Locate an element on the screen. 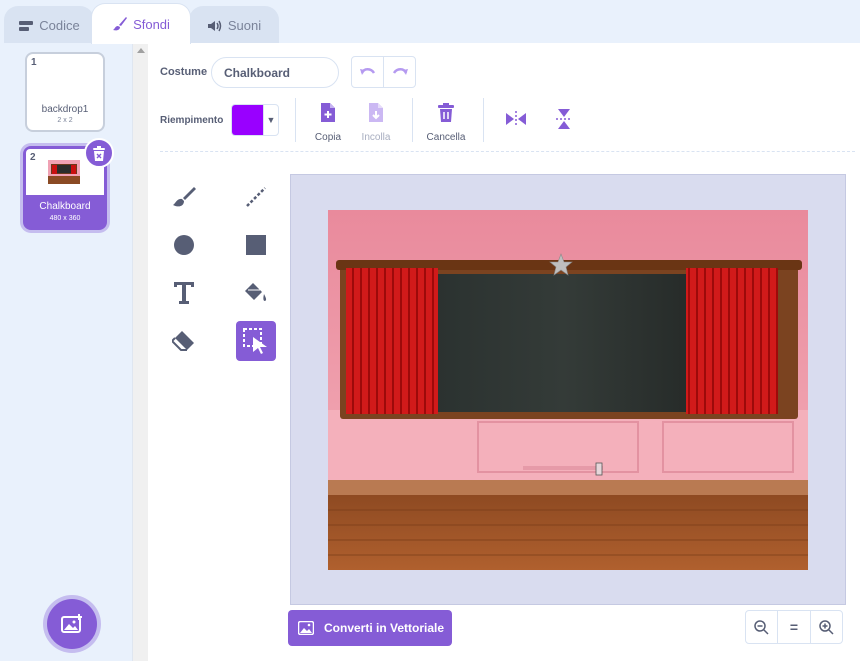 Image resolution: width=860 pixels, height=661 pixels. code-icon is located at coordinates (26, 26).